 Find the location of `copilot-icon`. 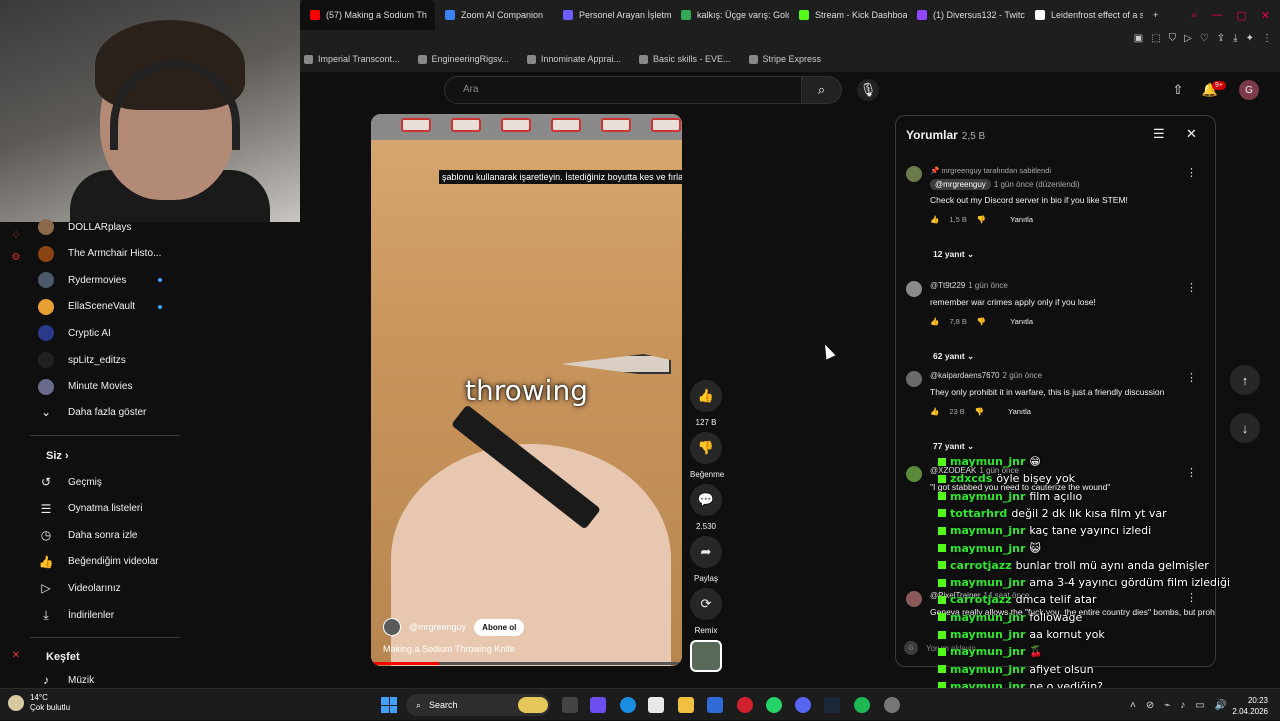

copilot-icon is located at coordinates (598, 705).